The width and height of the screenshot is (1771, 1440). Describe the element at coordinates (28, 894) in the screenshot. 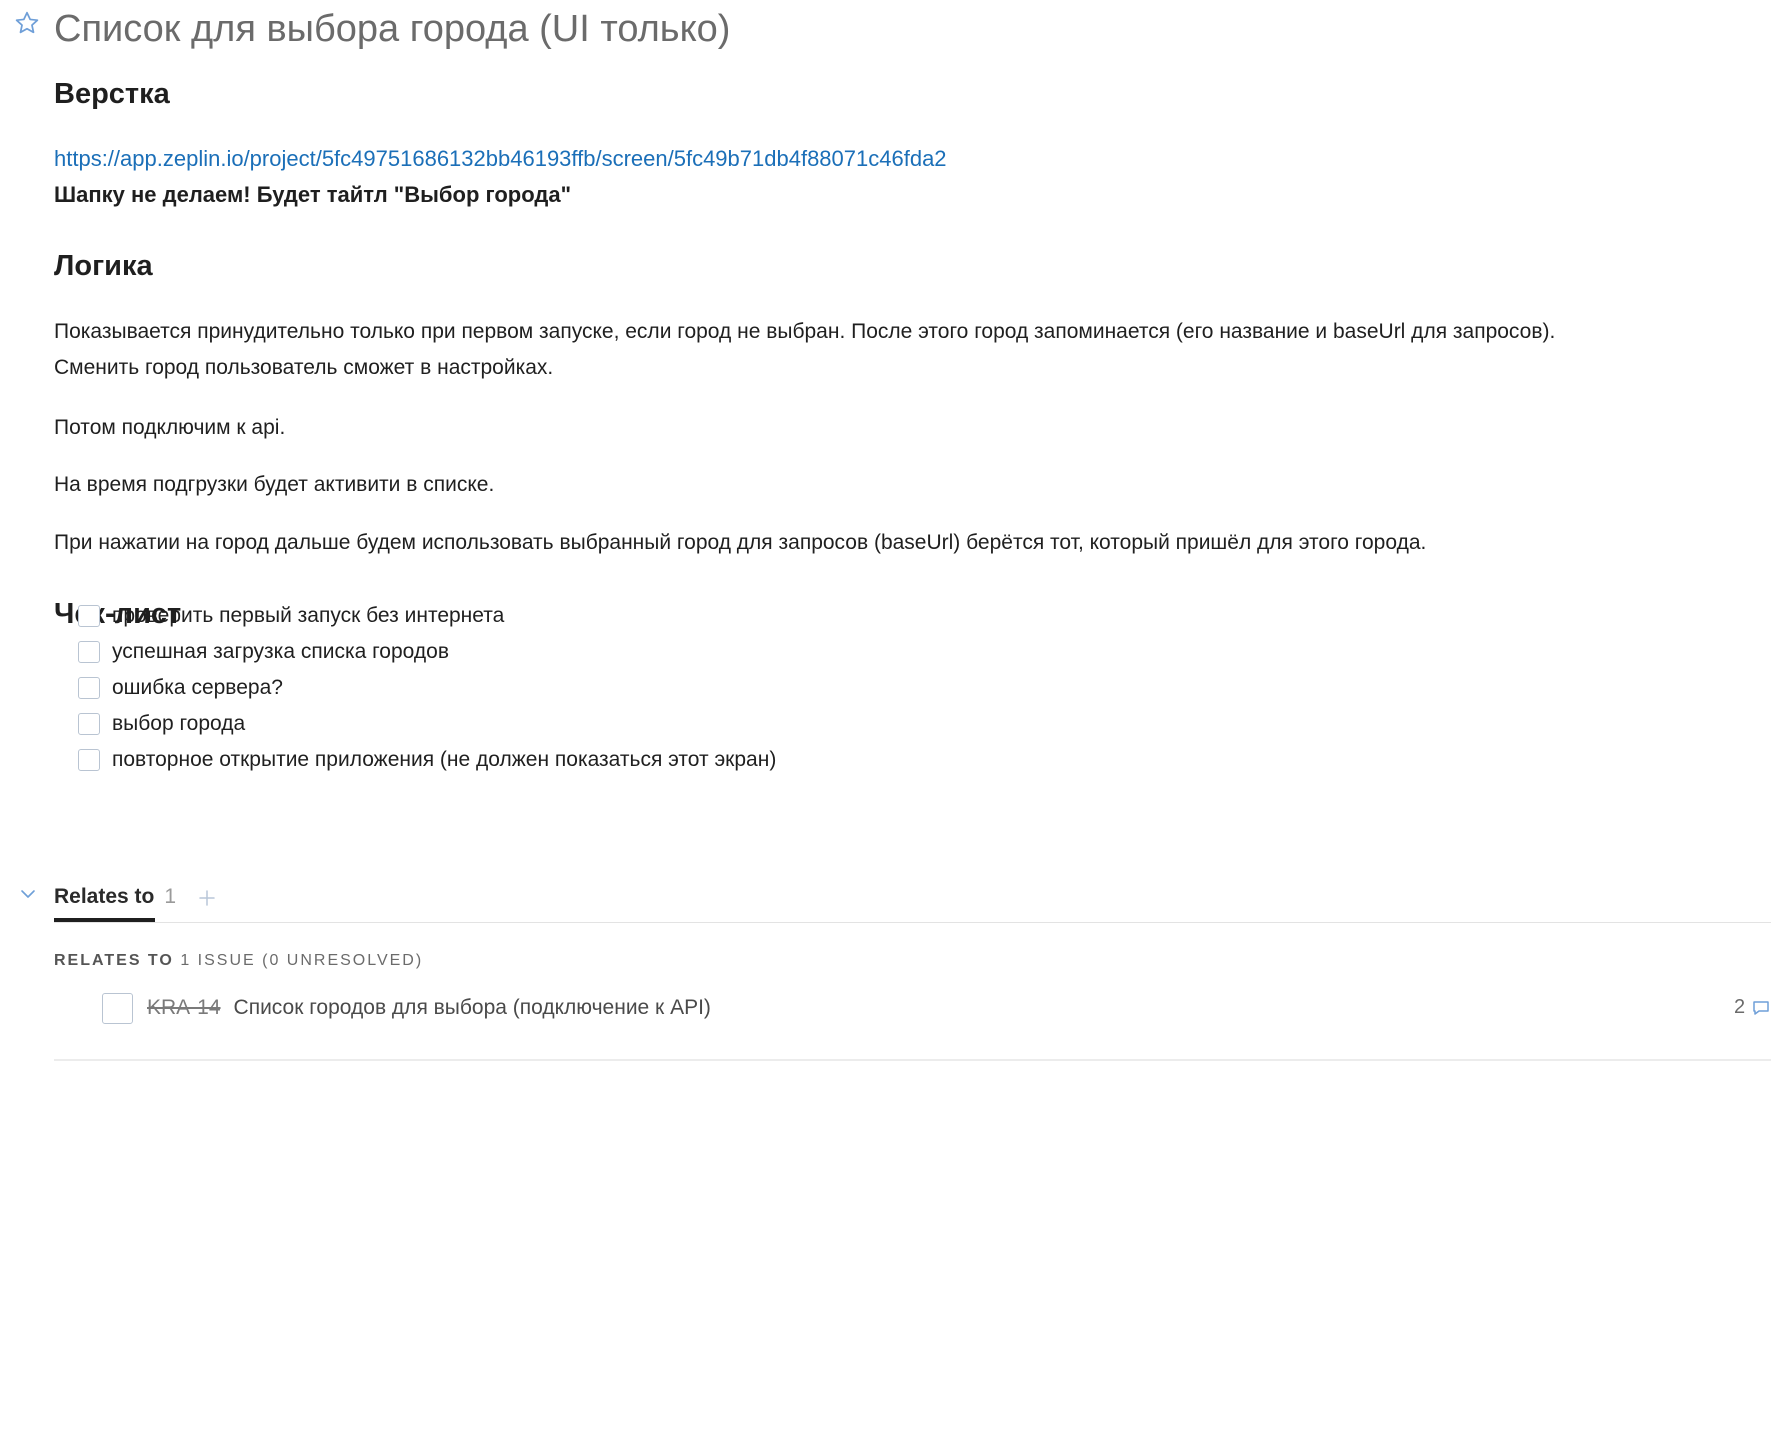

I see `chevron-down-icon` at that location.